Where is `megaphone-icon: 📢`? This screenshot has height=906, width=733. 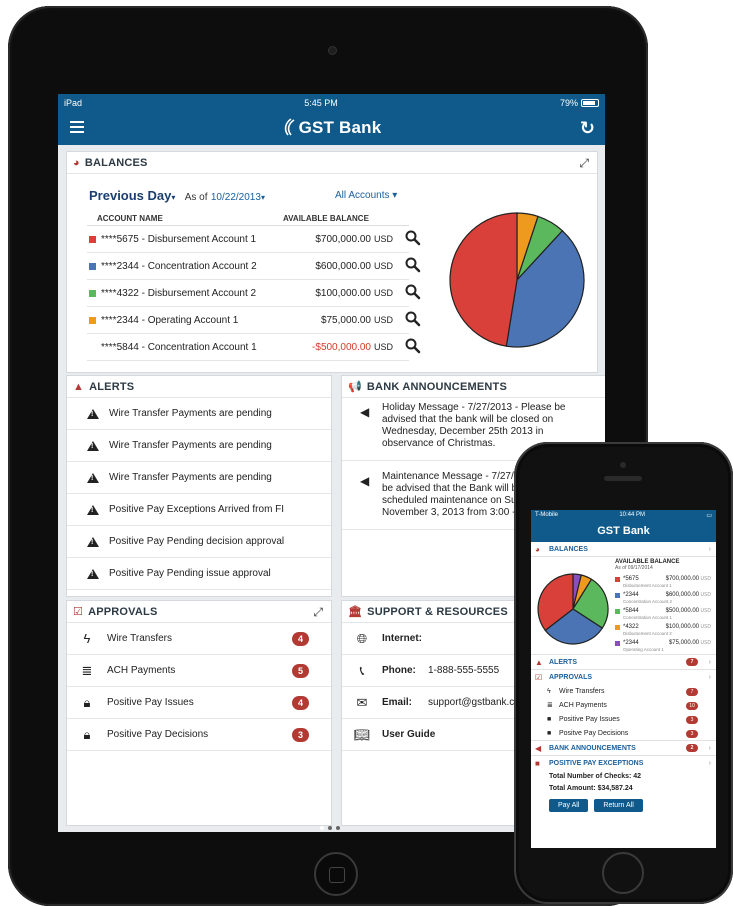
megaphone-icon: 📢 is located at coordinates (355, 387).